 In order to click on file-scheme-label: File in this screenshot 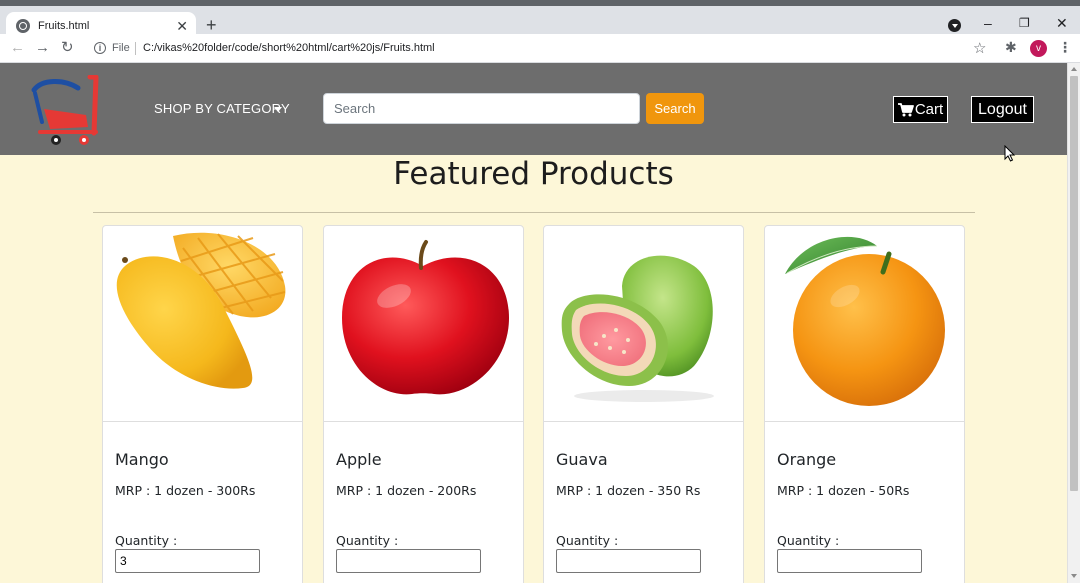, I will do `click(121, 48)`.